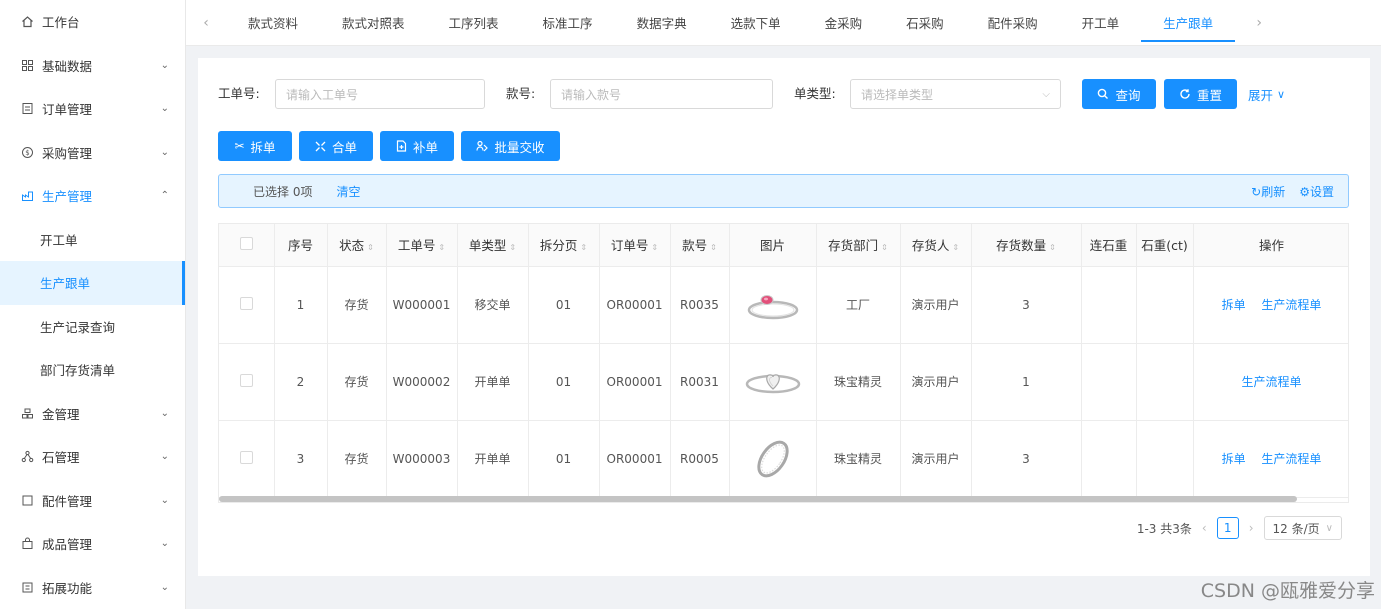 This screenshot has height=609, width=1381. What do you see at coordinates (92, 370) in the screenshot?
I see `sidebar-subitem-dept-inventory: 部门存货清单` at bounding box center [92, 370].